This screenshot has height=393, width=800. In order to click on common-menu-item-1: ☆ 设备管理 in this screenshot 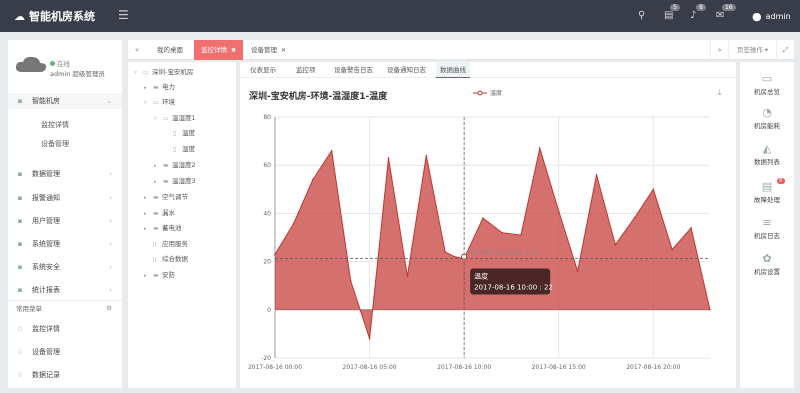, I will do `click(65, 352)`.